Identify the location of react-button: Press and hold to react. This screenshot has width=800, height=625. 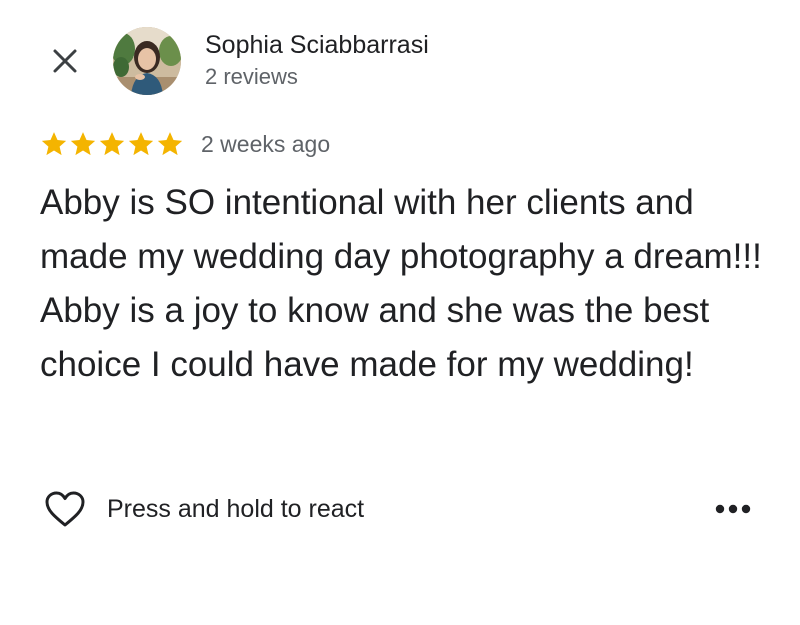
(204, 509).